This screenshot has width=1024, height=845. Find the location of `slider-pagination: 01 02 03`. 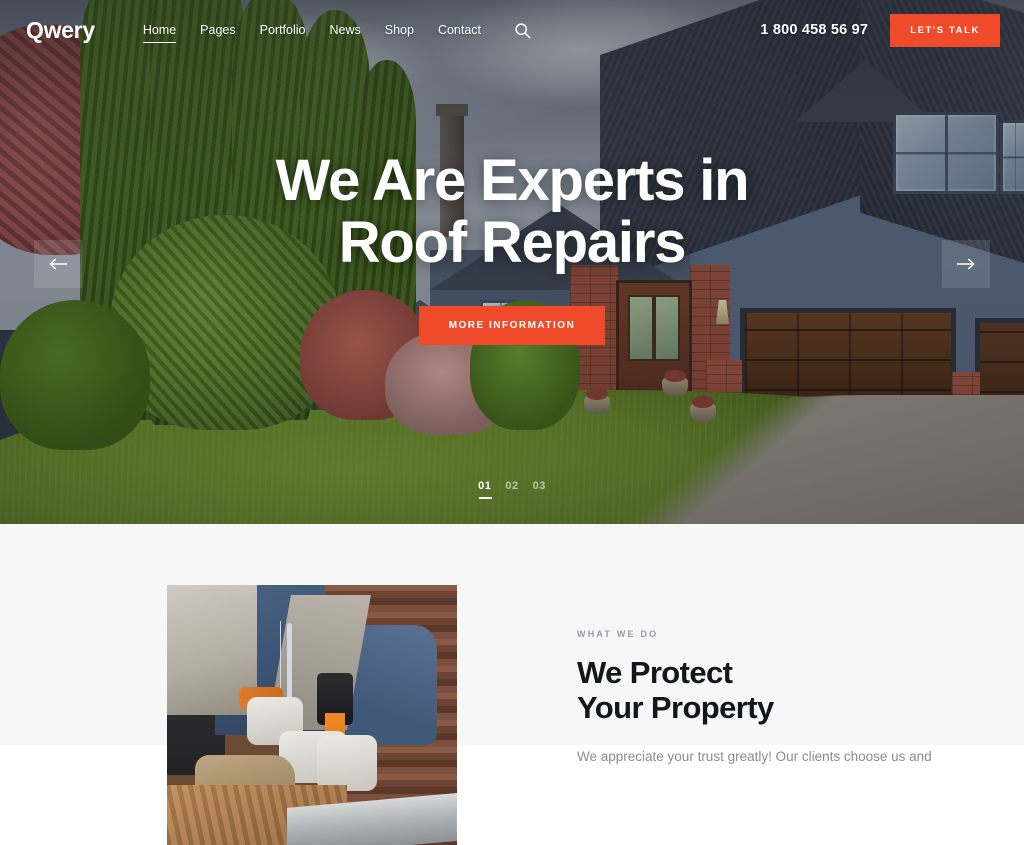

slider-pagination: 01 02 03 is located at coordinates (512, 490).